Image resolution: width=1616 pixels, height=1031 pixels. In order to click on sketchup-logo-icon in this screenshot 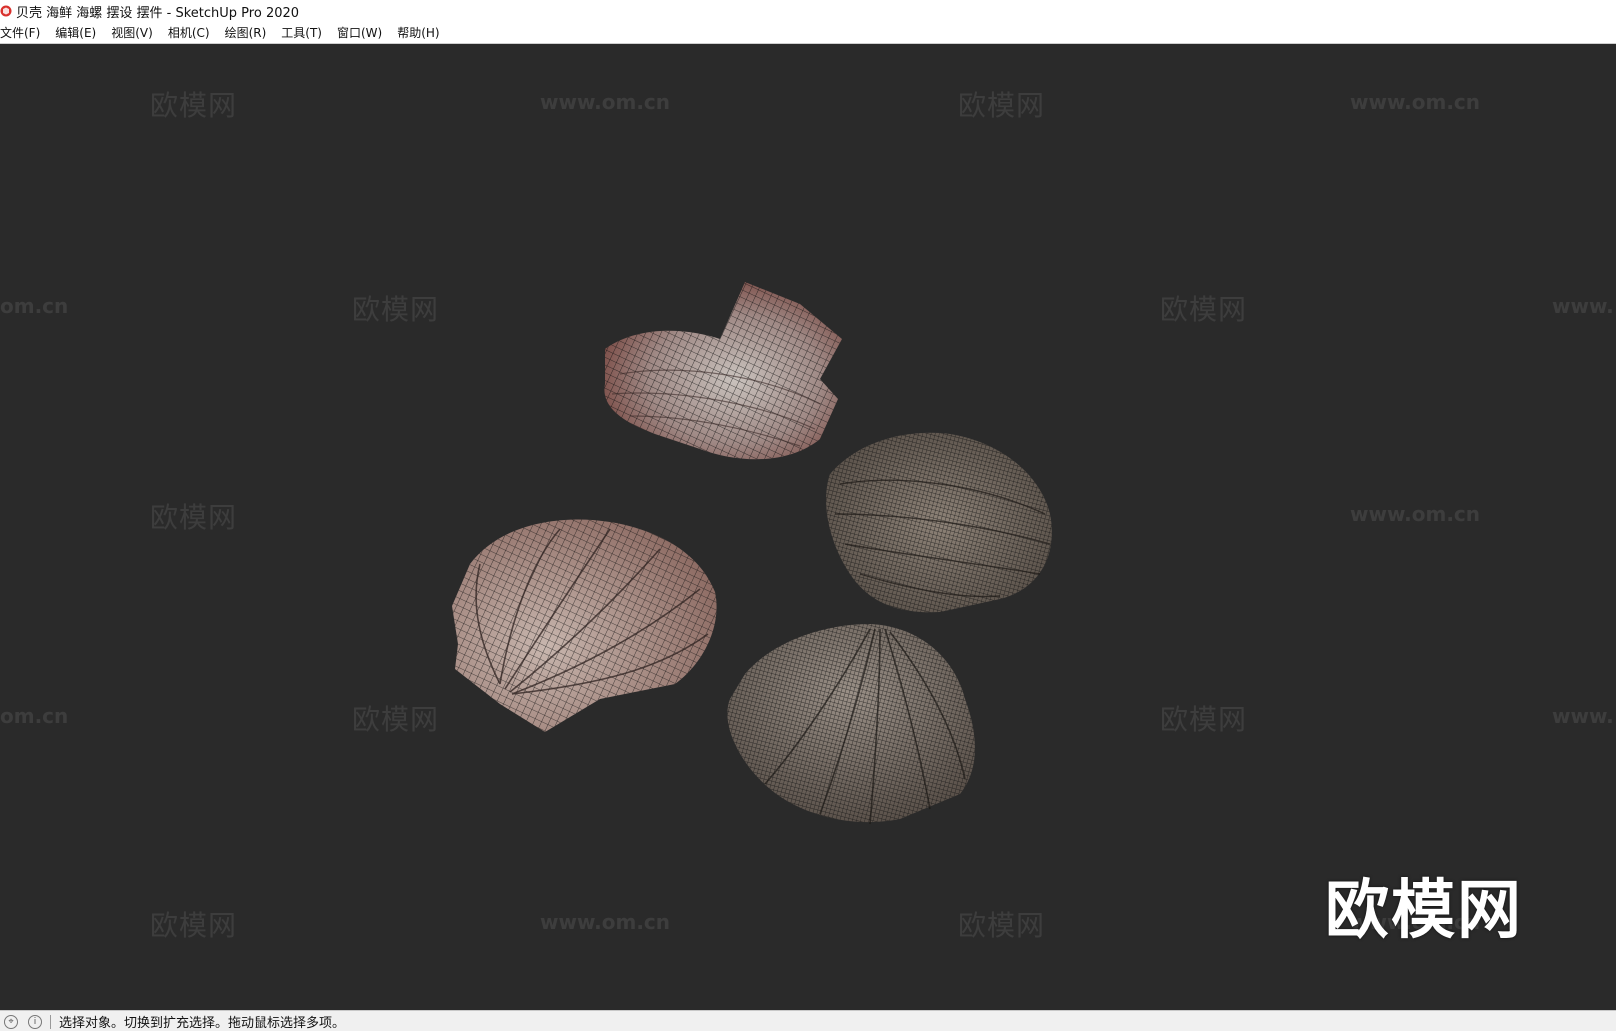, I will do `click(6, 11)`.